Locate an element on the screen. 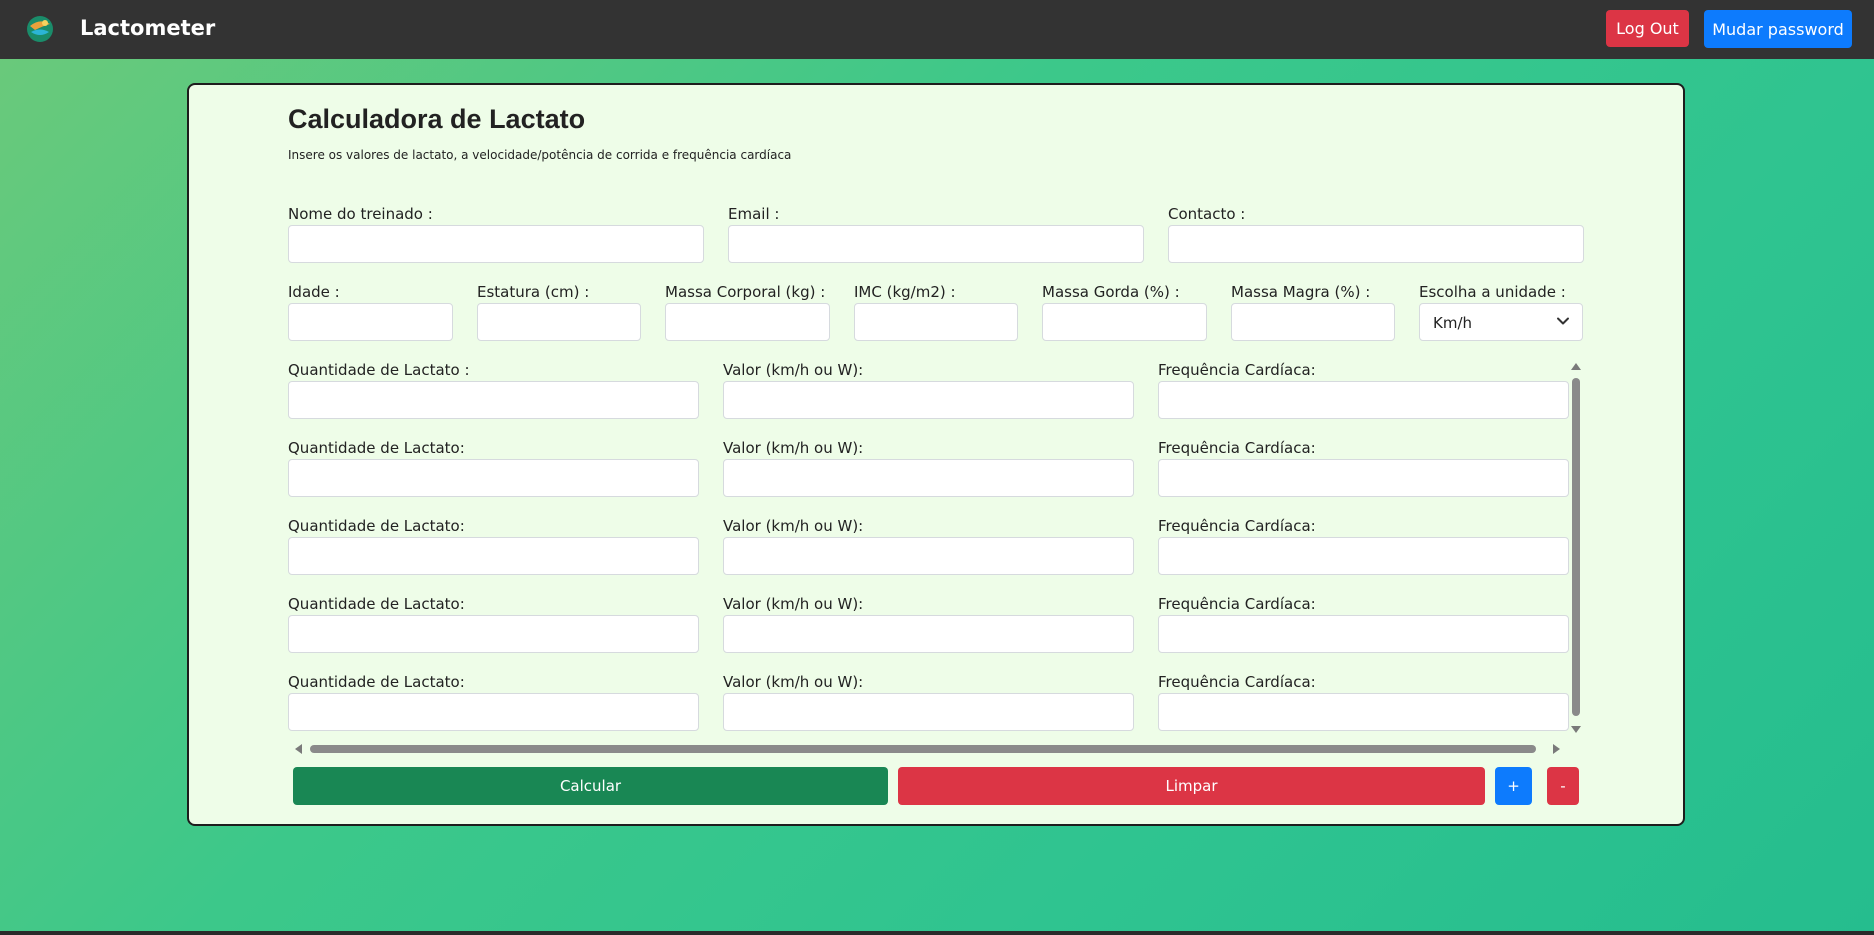 The height and width of the screenshot is (935, 1874). remove-row-button: - is located at coordinates (1563, 786).